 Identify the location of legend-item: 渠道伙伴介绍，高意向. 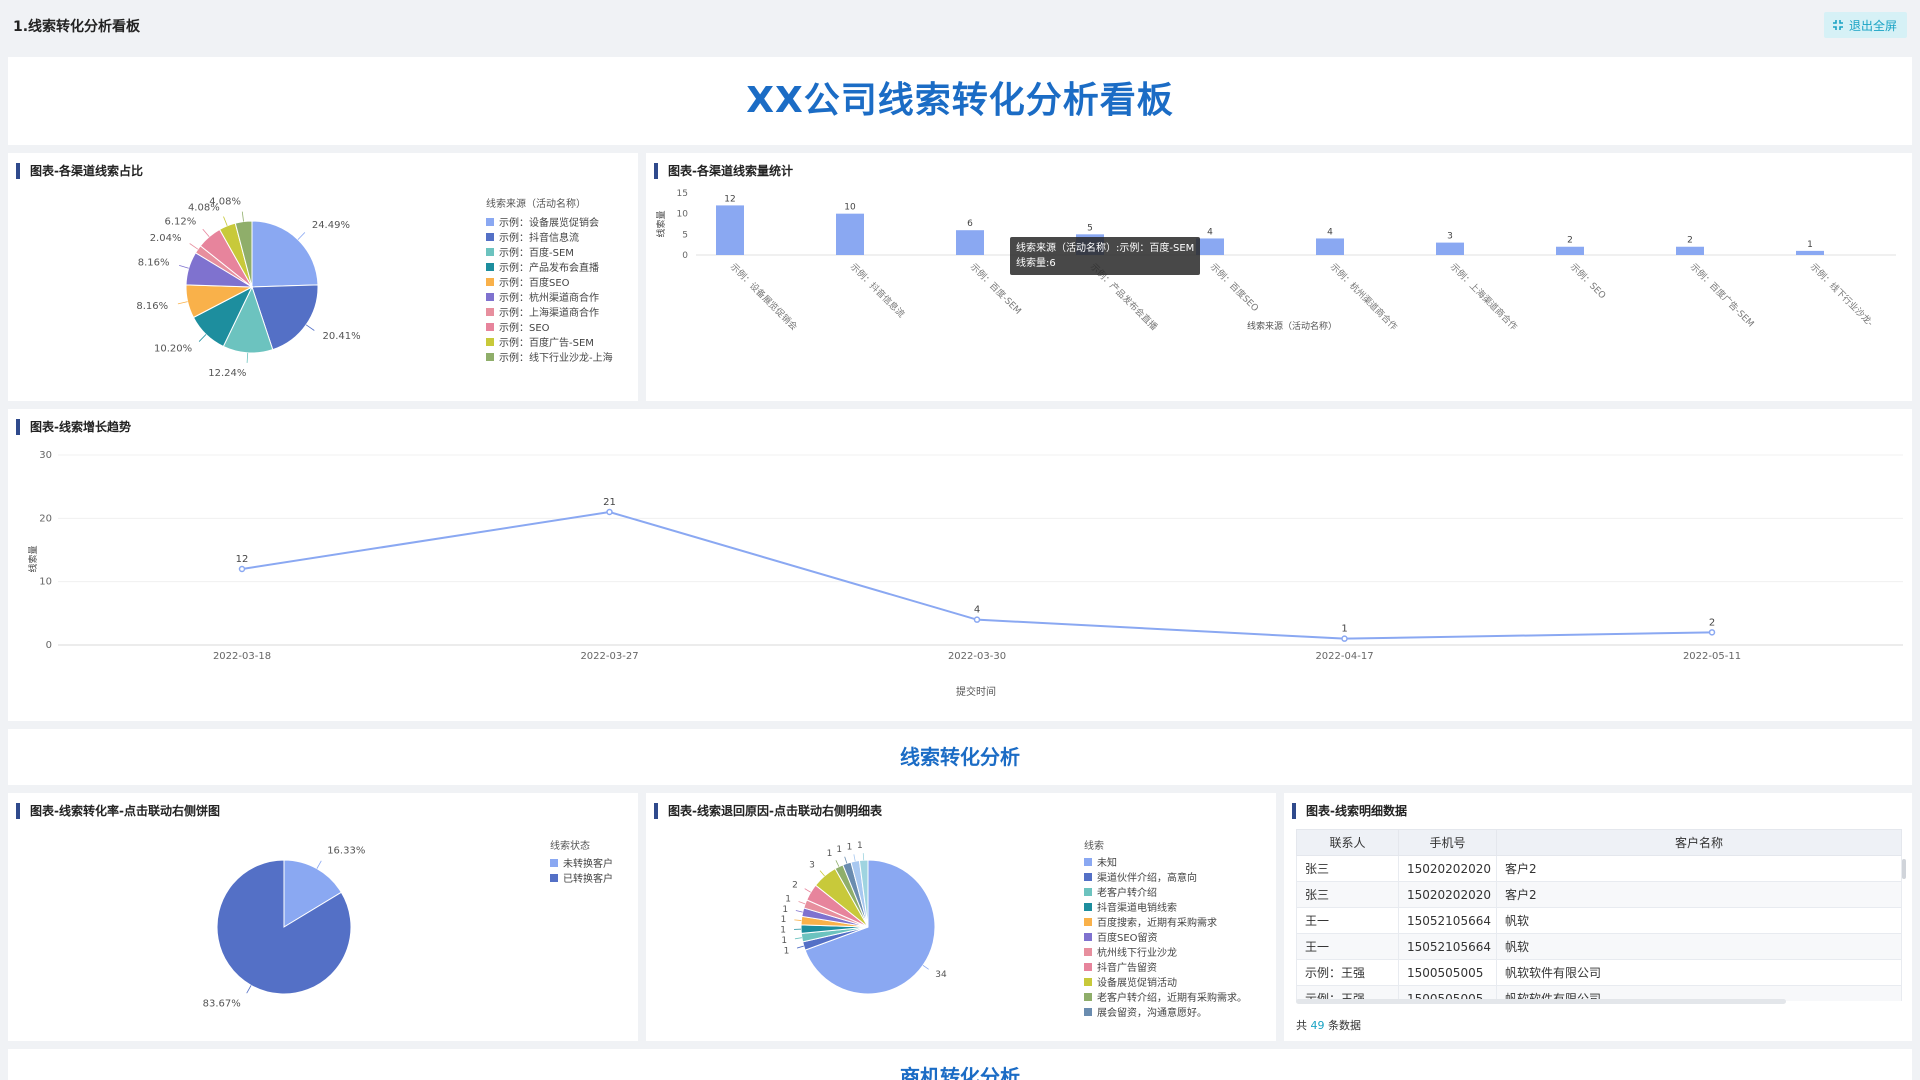
(1165, 876).